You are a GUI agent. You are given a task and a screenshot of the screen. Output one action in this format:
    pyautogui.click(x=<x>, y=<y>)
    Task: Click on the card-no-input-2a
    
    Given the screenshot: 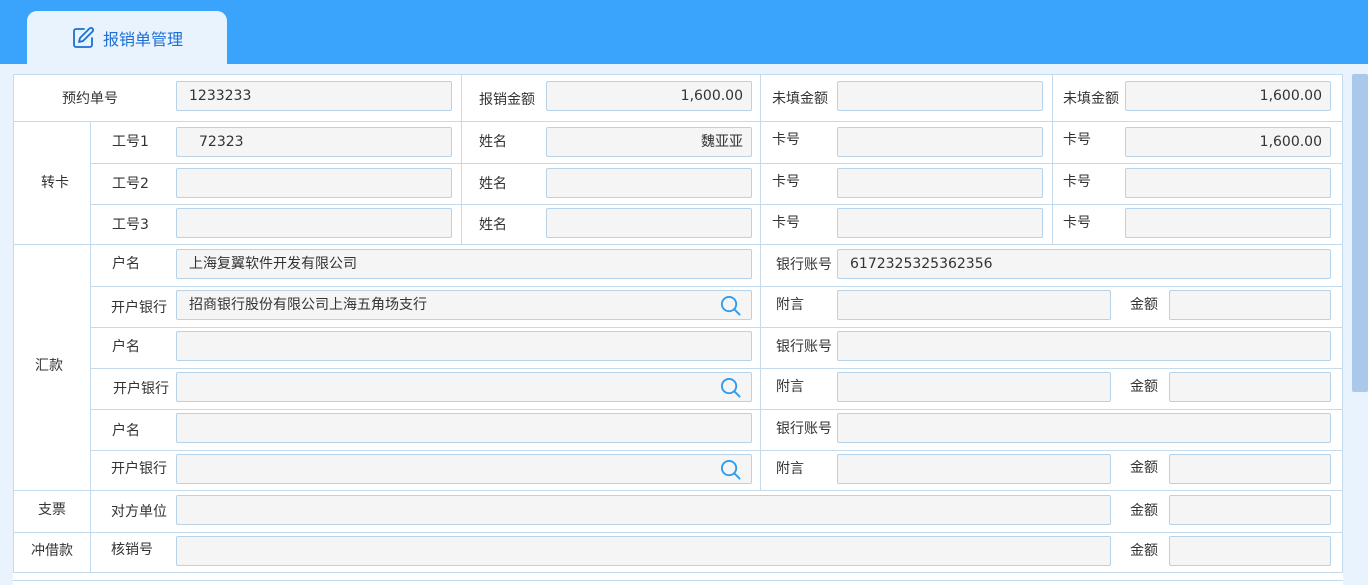 What is the action you would take?
    pyautogui.click(x=940, y=183)
    